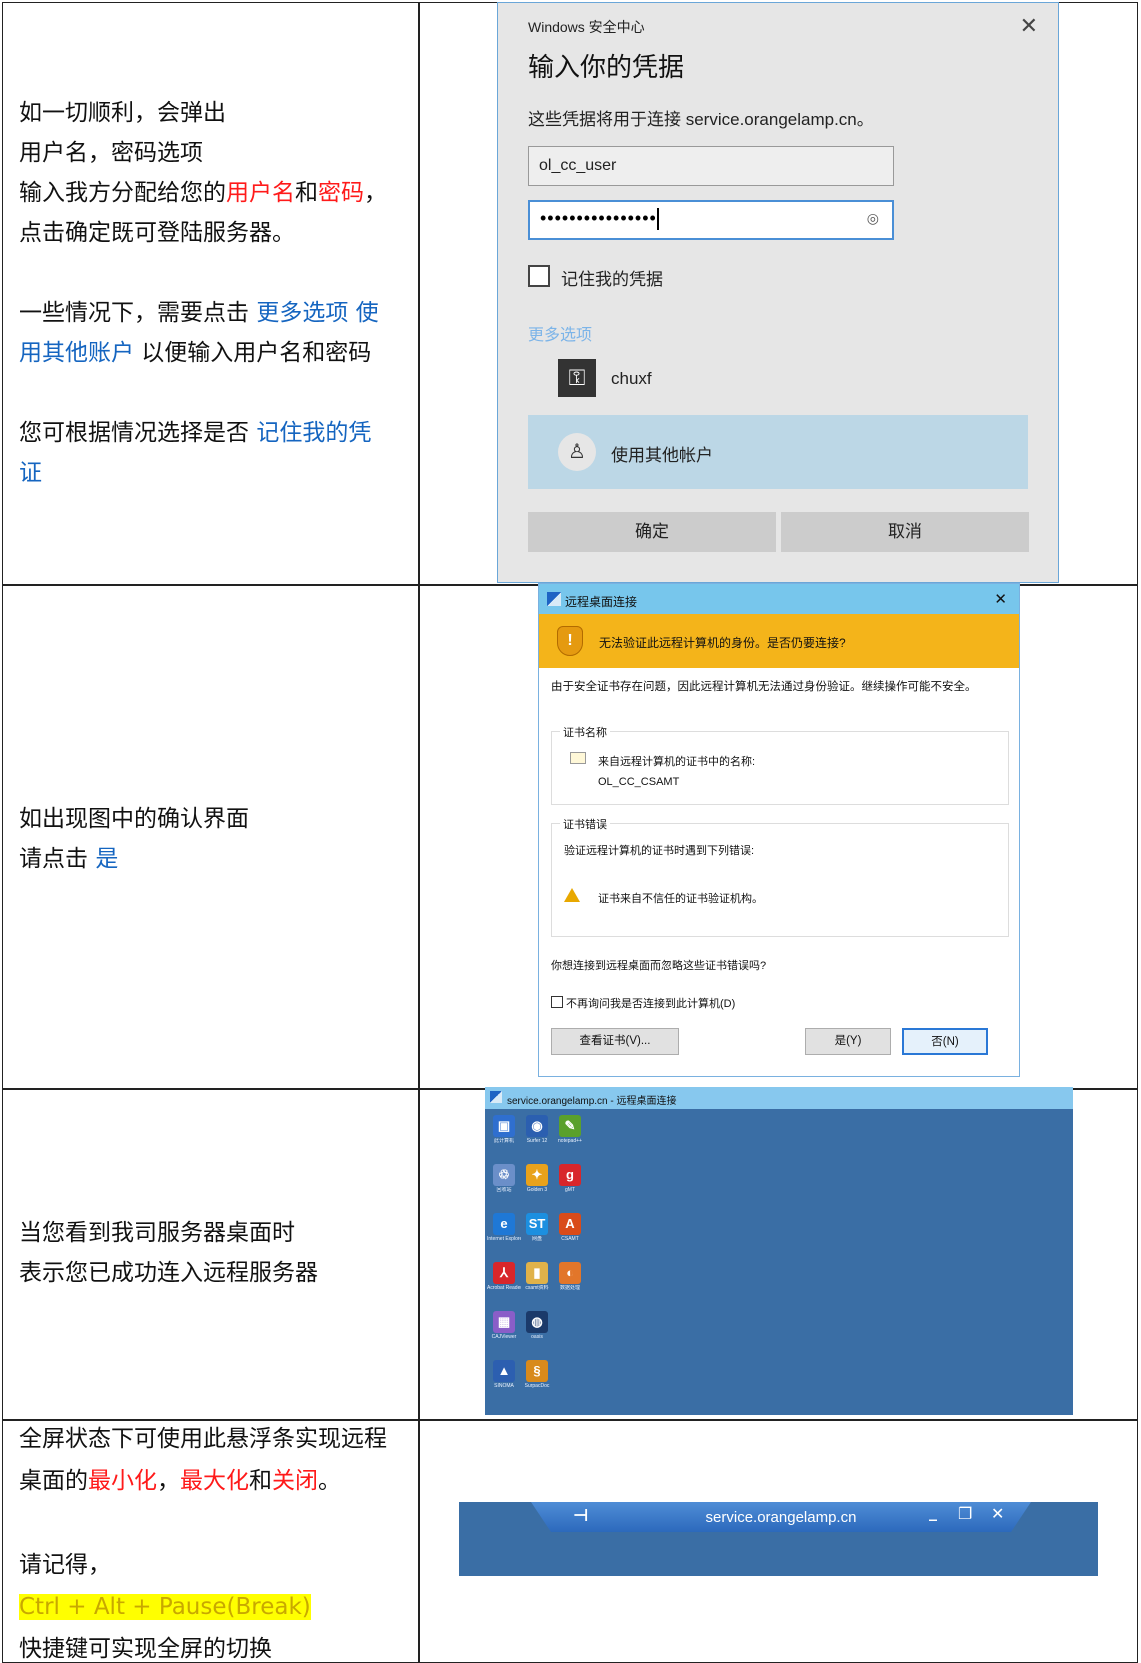  What do you see at coordinates (572, 895) in the screenshot?
I see `warning-icon` at bounding box center [572, 895].